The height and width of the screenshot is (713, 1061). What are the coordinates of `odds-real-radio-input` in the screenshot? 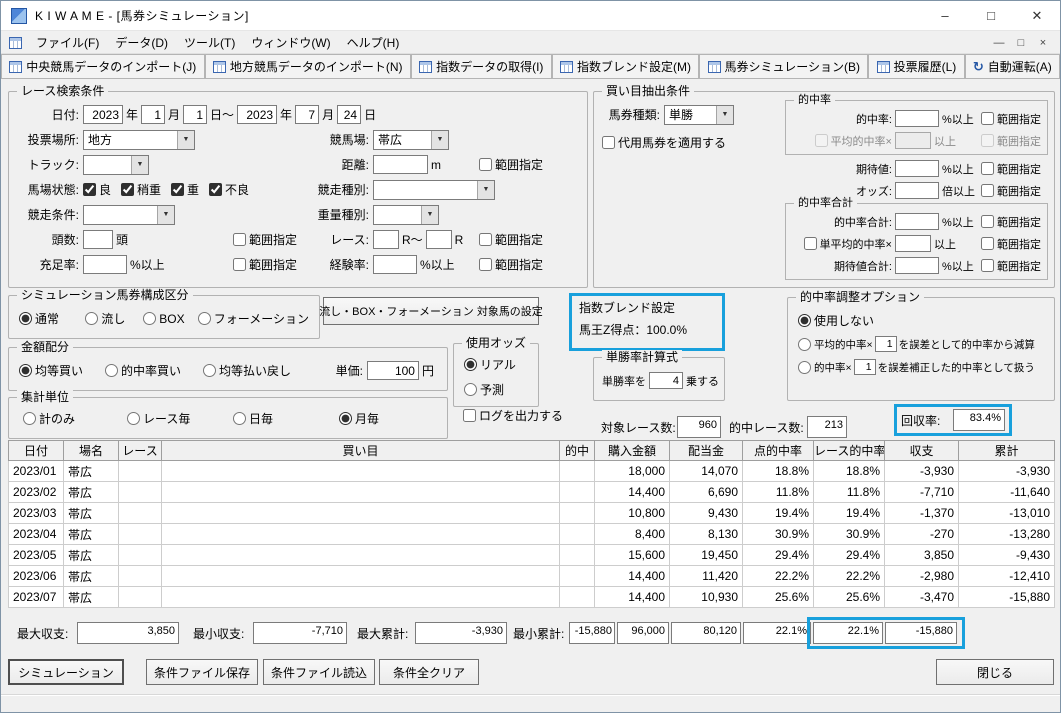 It's located at (470, 364).